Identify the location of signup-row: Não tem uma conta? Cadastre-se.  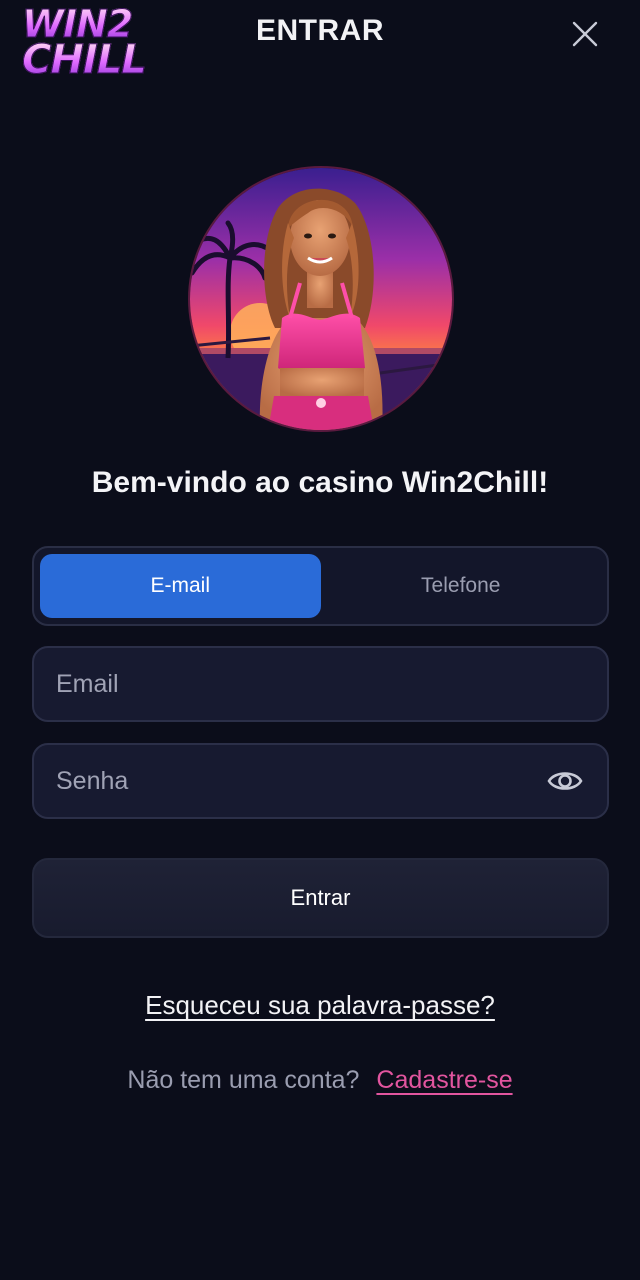
(320, 1080).